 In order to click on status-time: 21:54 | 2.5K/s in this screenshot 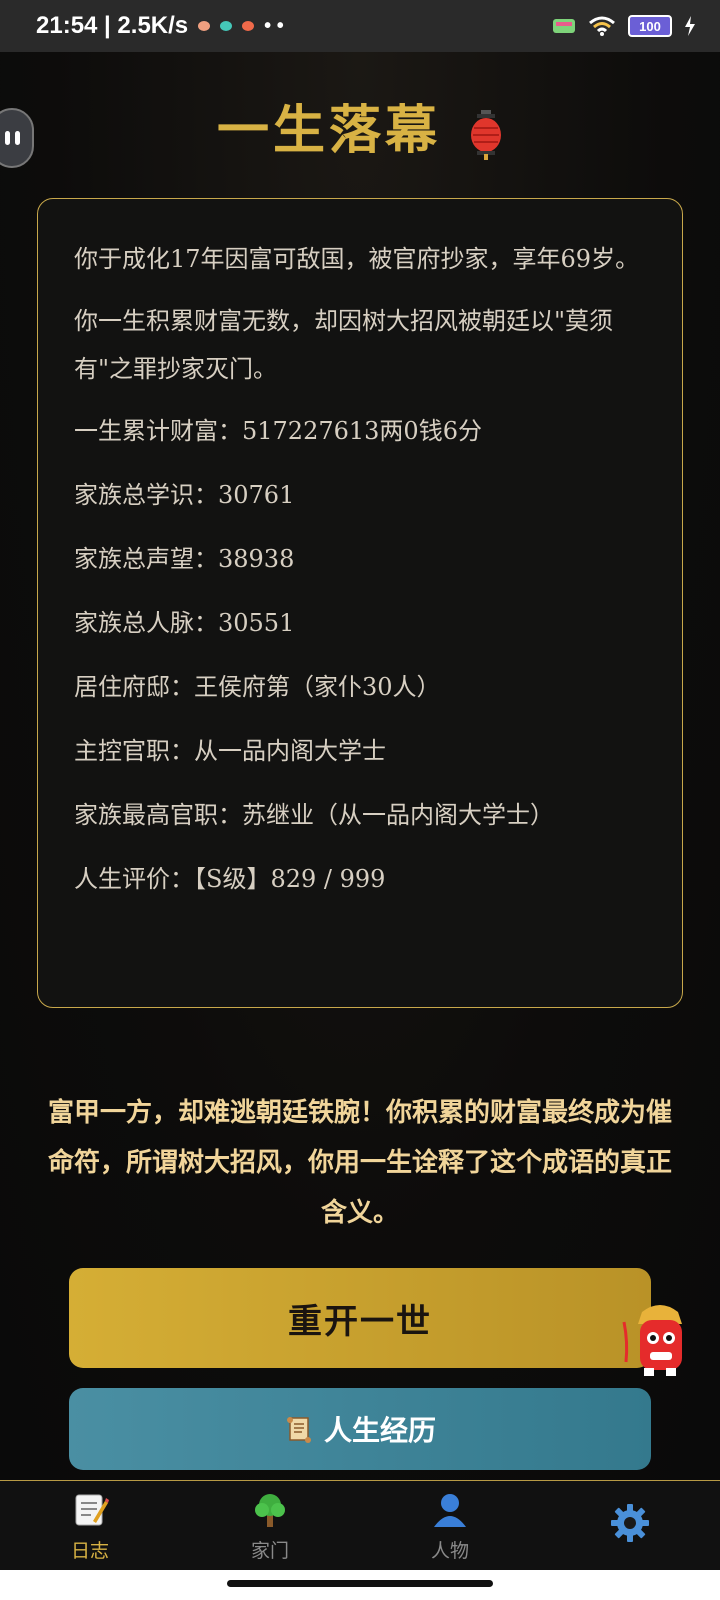, I will do `click(112, 25)`.